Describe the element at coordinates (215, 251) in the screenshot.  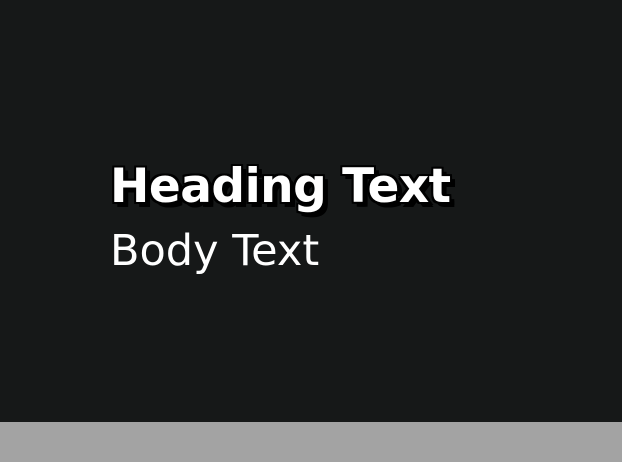
I see `body-text: Body Text` at that location.